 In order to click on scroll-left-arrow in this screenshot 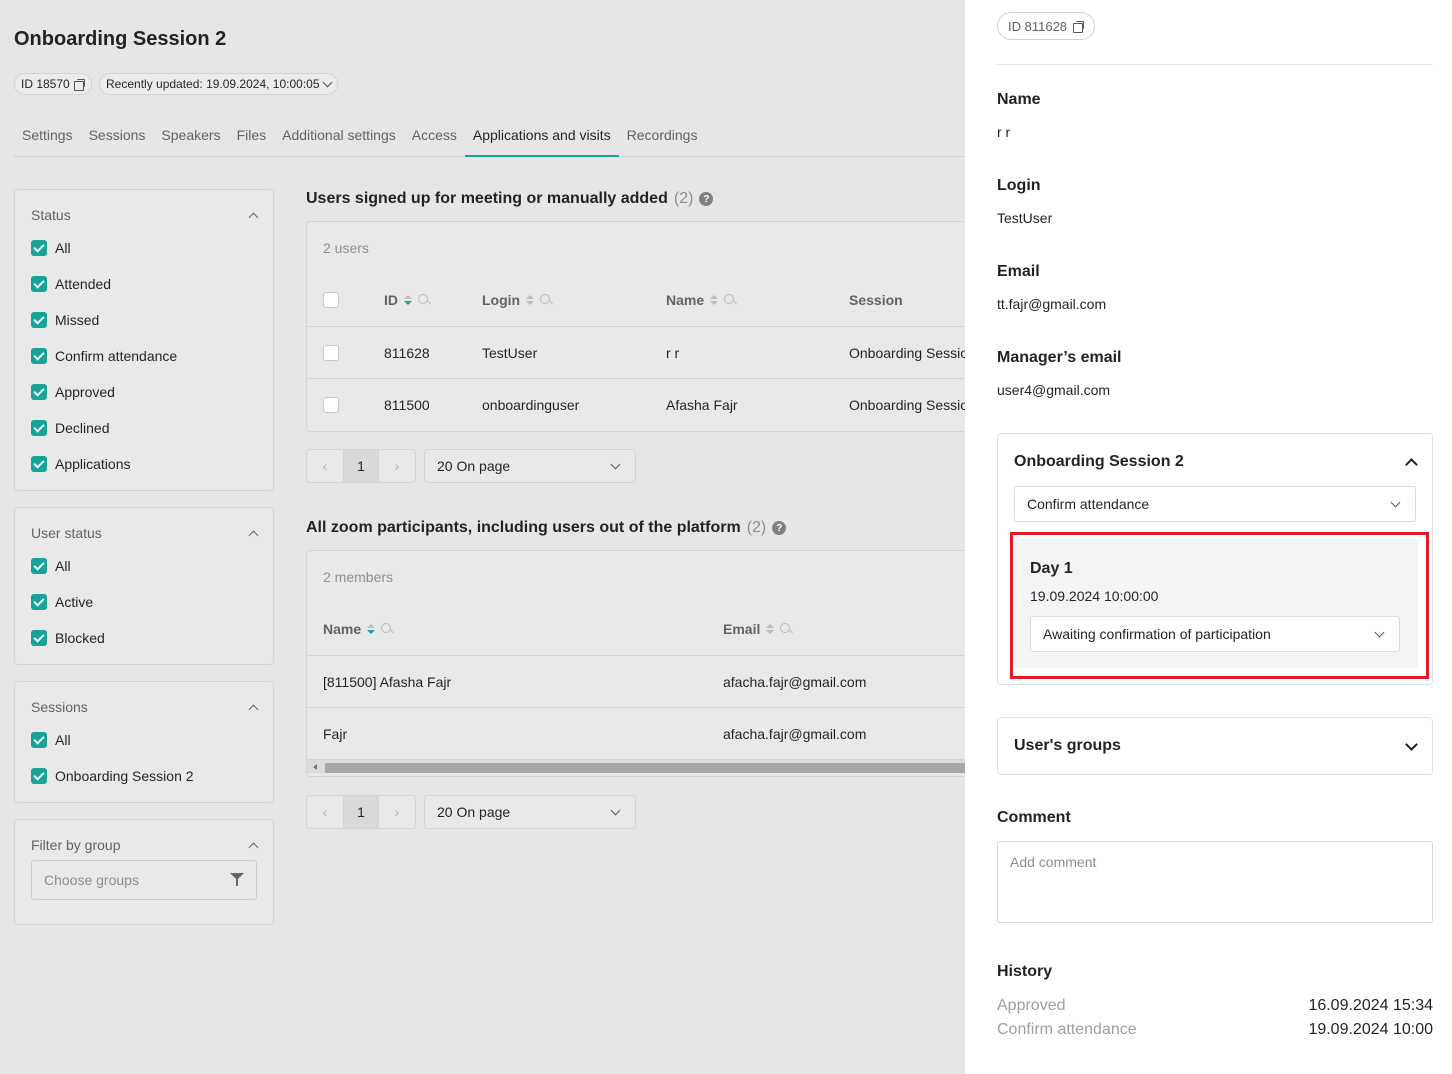, I will do `click(315, 767)`.